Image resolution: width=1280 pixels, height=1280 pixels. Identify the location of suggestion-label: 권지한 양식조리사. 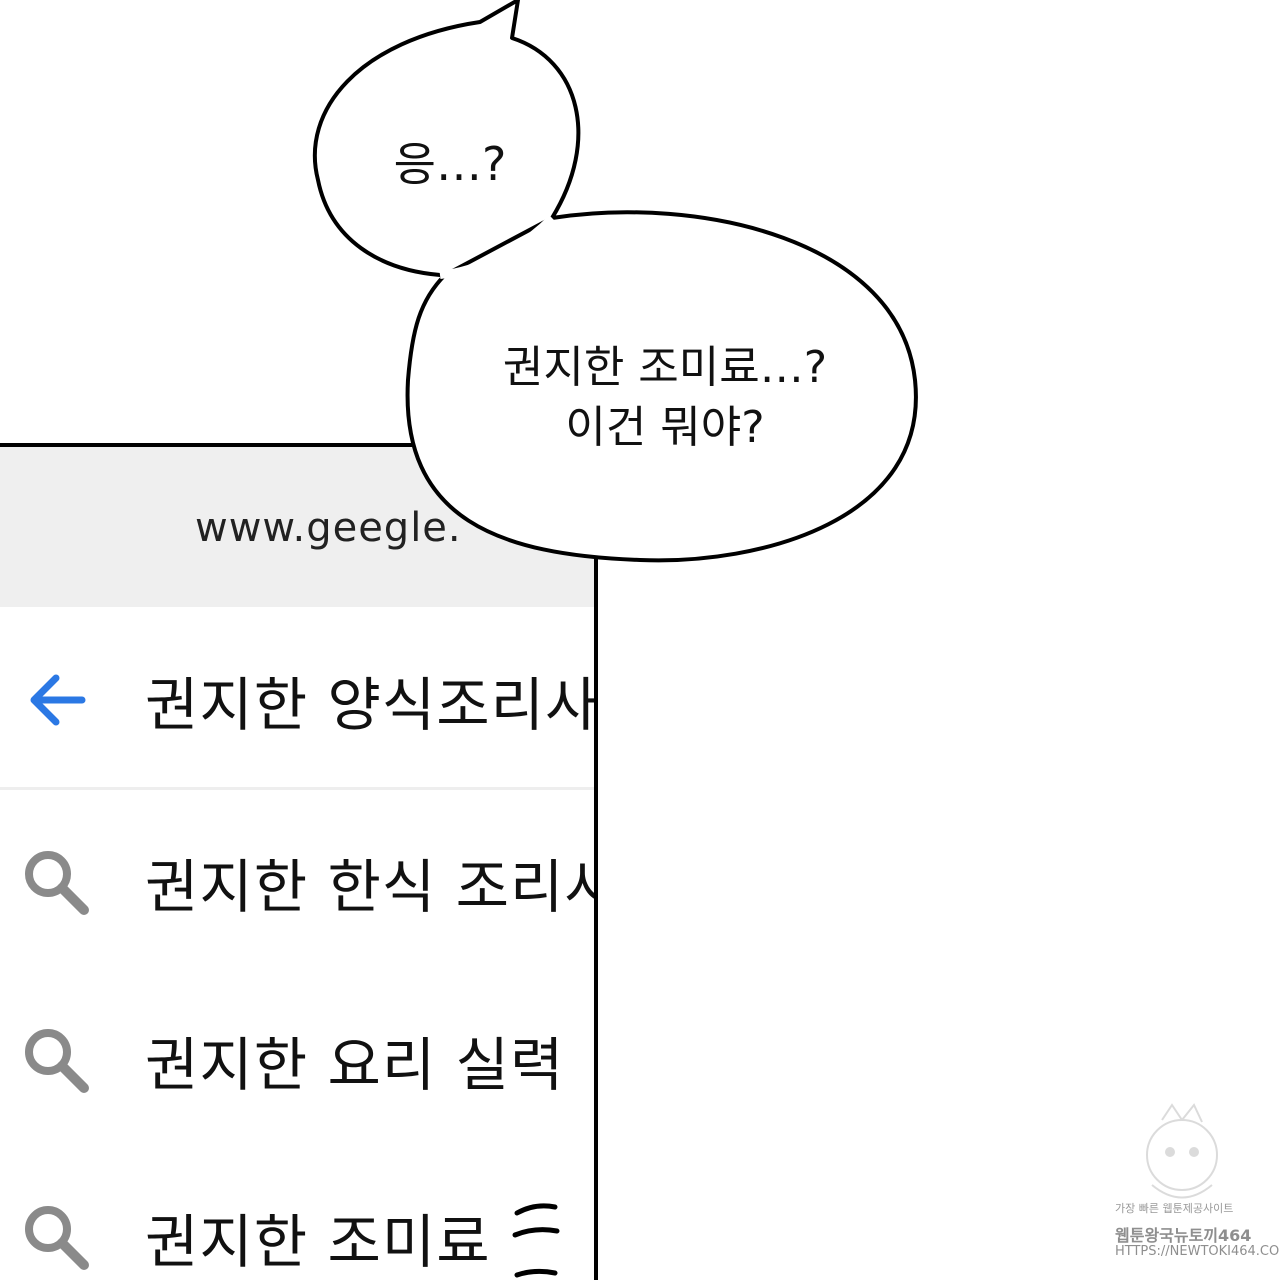
(371, 704).